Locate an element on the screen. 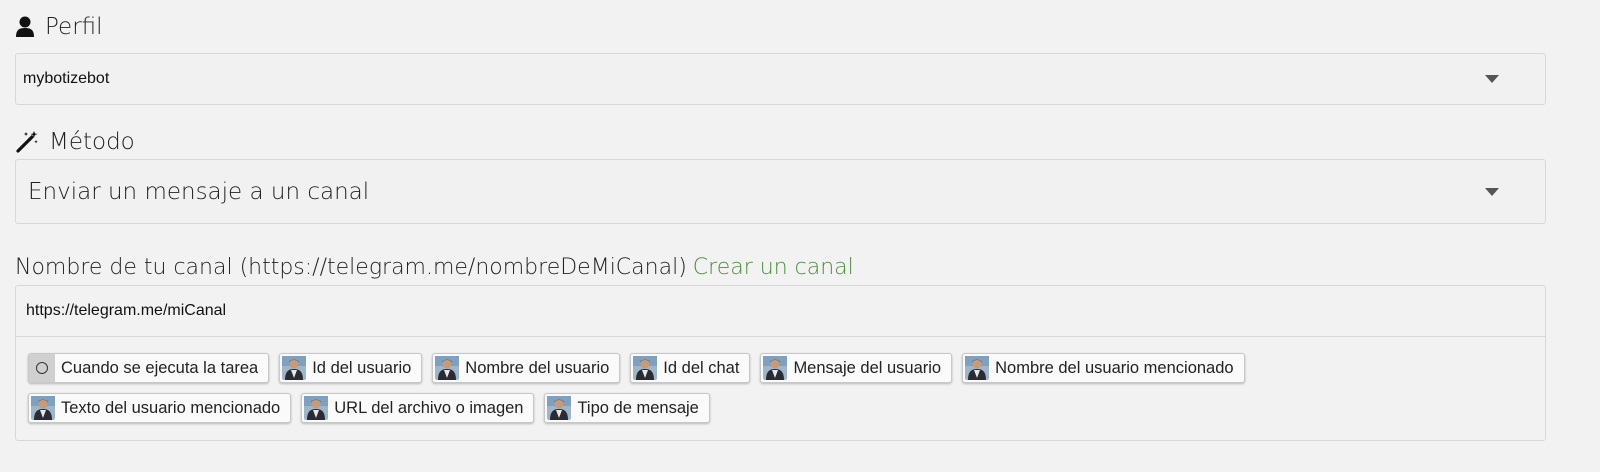  variable-tag-label: Tipo de mensaje is located at coordinates (638, 407).